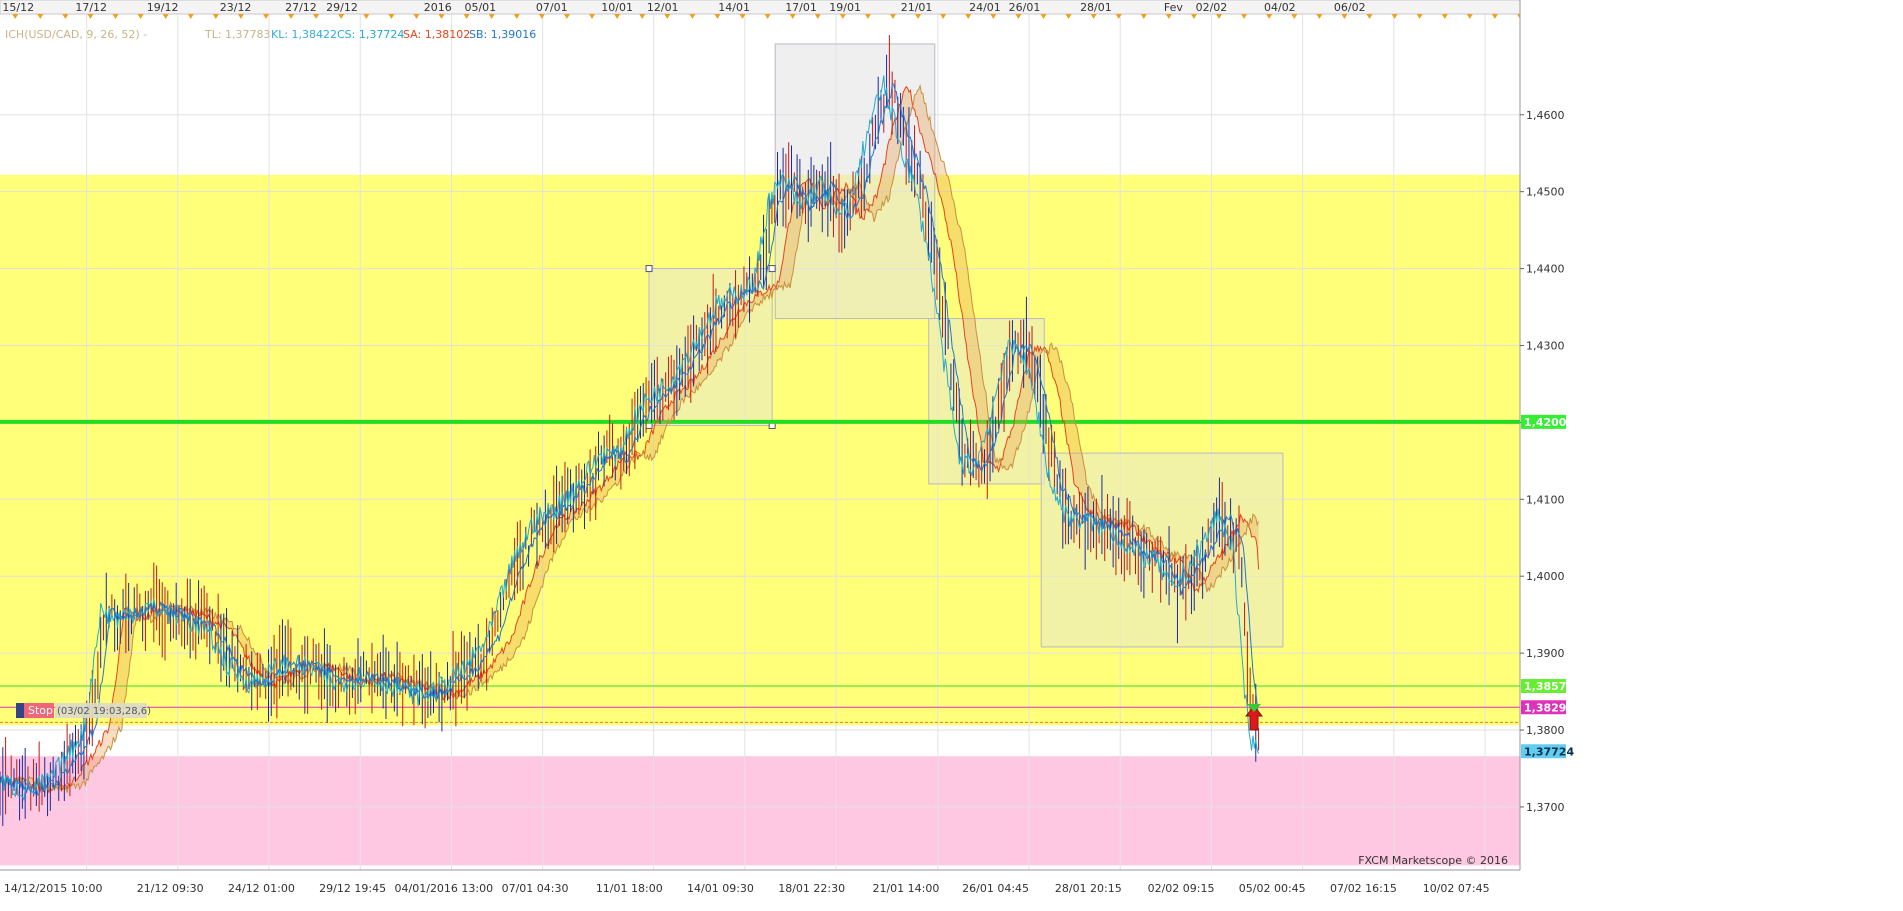 The image size is (1903, 911). Describe the element at coordinates (301, 7) in the screenshot. I see `top-date-label: 27/12` at that location.